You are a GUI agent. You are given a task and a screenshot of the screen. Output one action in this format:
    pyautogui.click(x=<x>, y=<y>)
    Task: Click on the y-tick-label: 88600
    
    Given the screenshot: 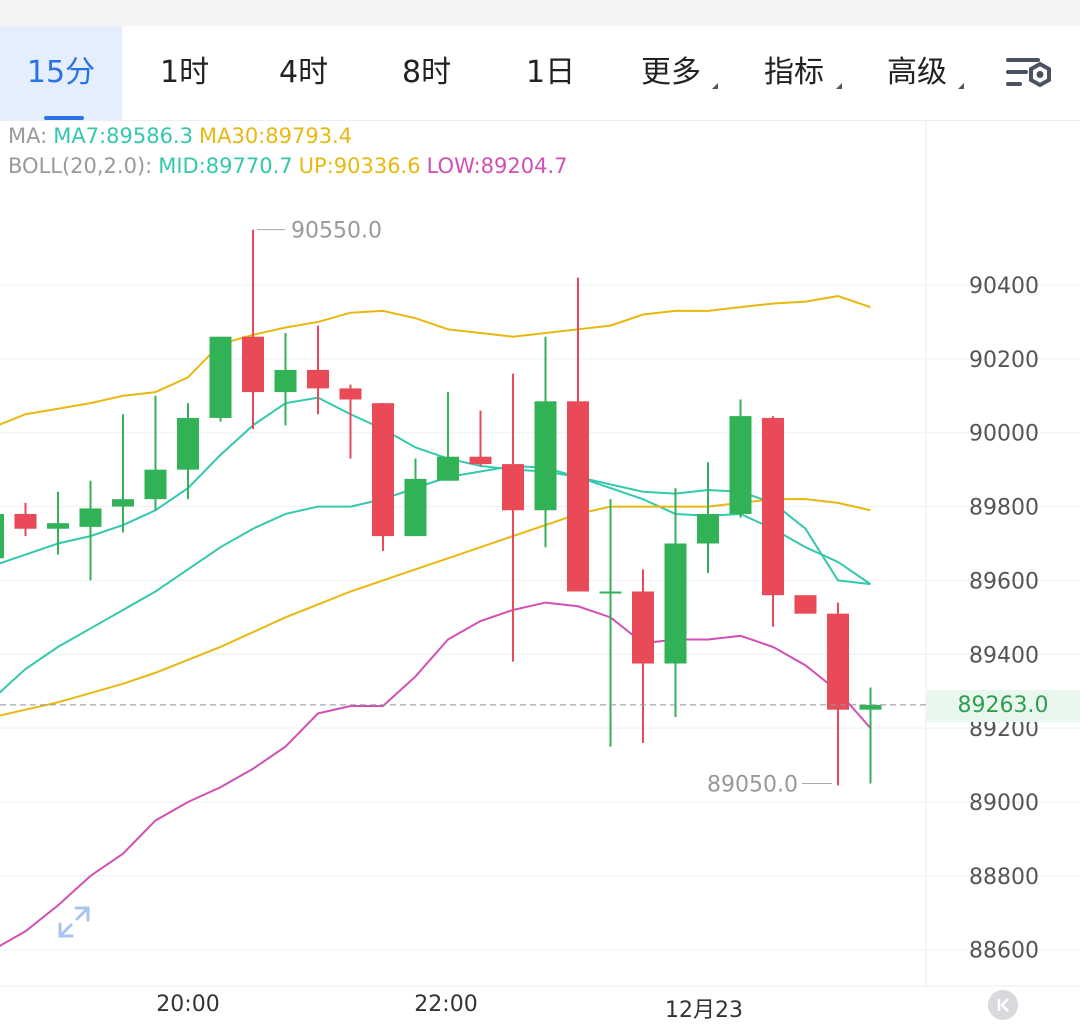 What is the action you would take?
    pyautogui.click(x=1004, y=951)
    